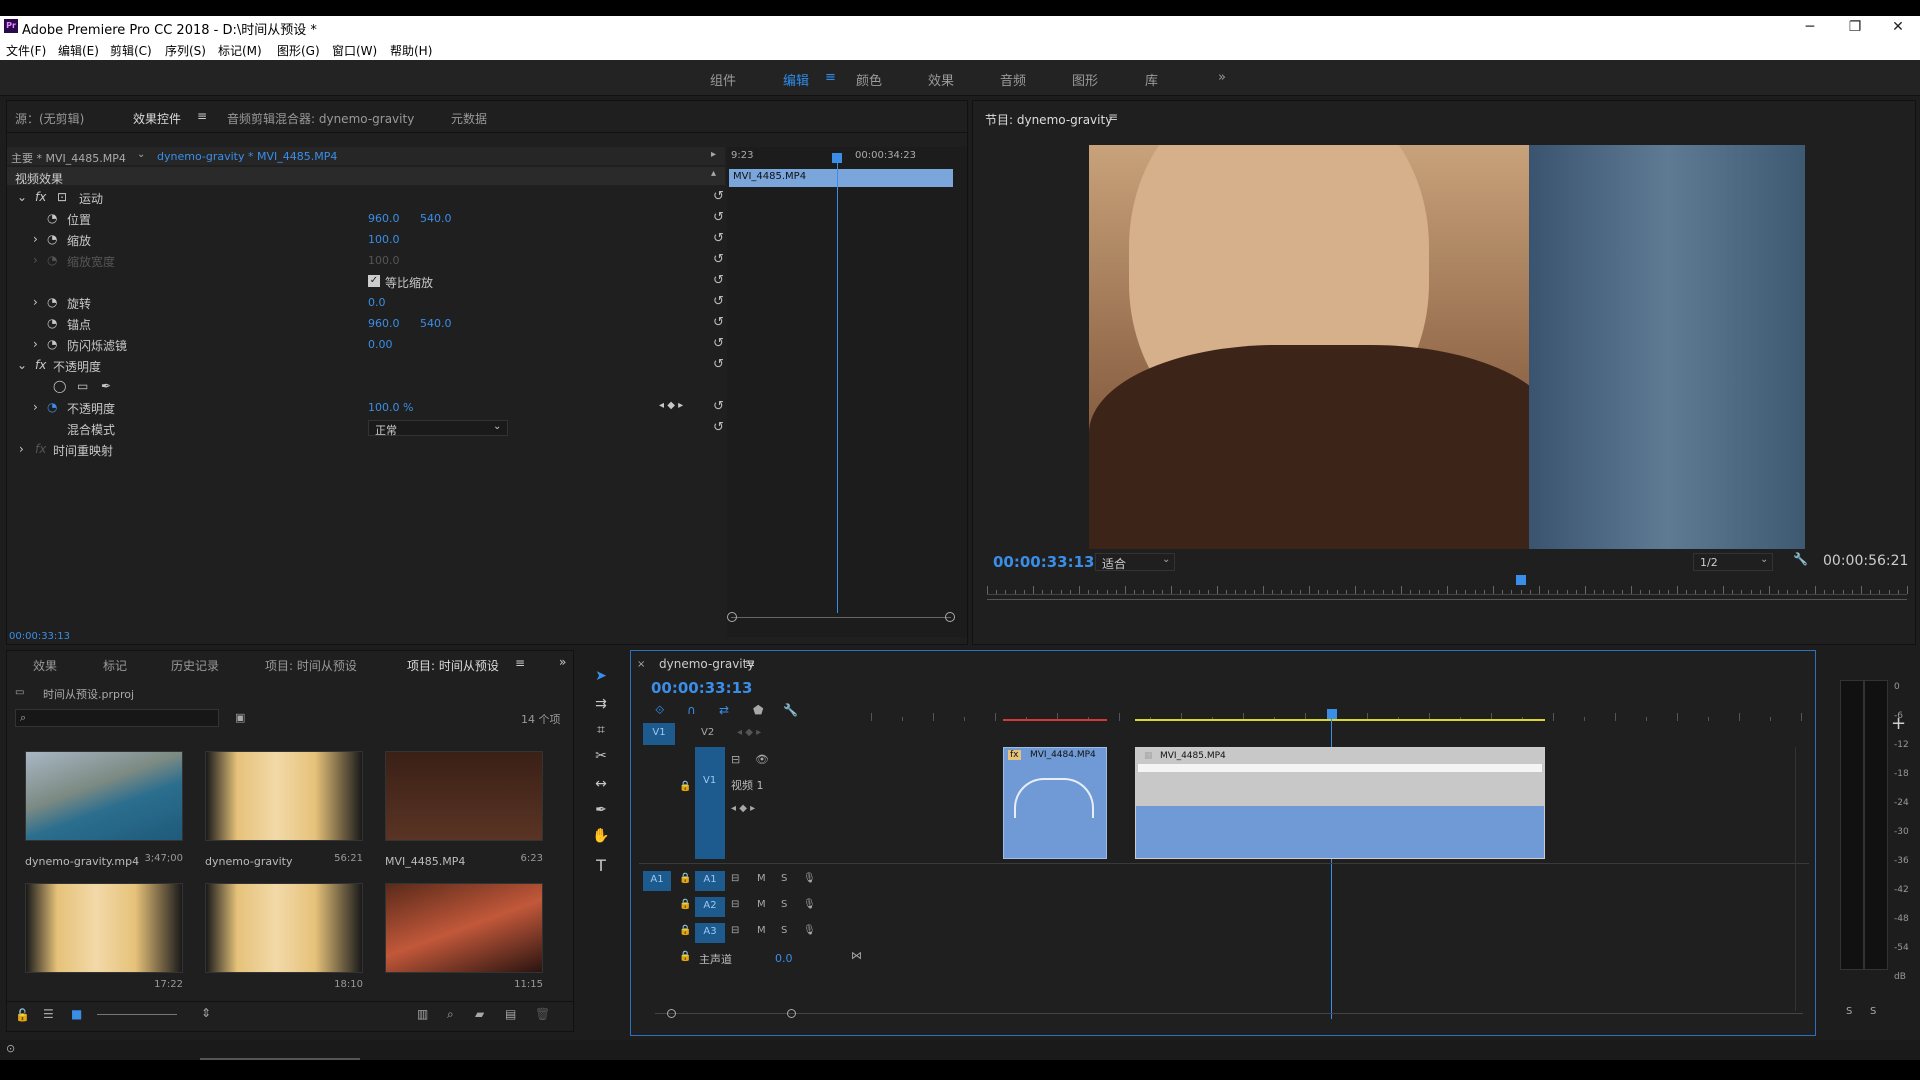 Image resolution: width=1920 pixels, height=1080 pixels. What do you see at coordinates (131, 50) in the screenshot?
I see `menu-clip: 剪辑(C)` at bounding box center [131, 50].